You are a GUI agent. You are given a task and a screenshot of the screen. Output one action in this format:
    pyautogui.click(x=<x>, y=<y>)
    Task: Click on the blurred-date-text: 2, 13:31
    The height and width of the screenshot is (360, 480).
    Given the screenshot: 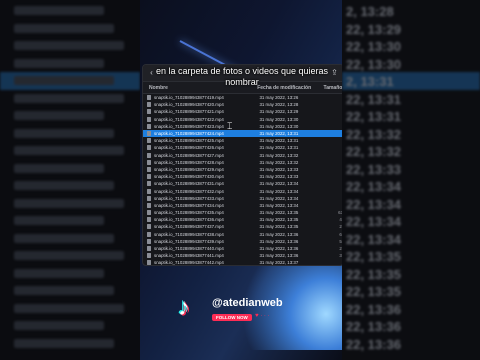 What is the action you would take?
    pyautogui.click(x=370, y=81)
    